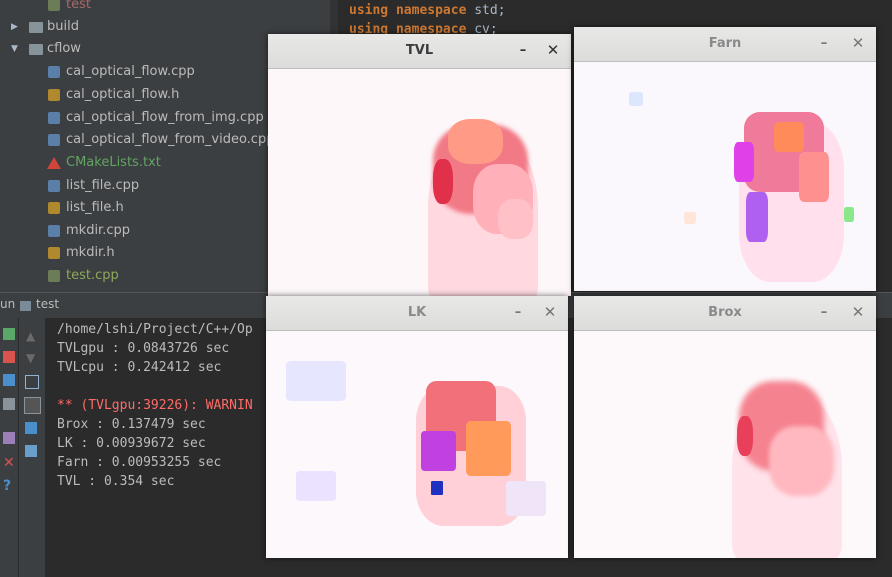 Image resolution: width=892 pixels, height=577 pixels. I want to click on stop-icon, so click(9, 357).